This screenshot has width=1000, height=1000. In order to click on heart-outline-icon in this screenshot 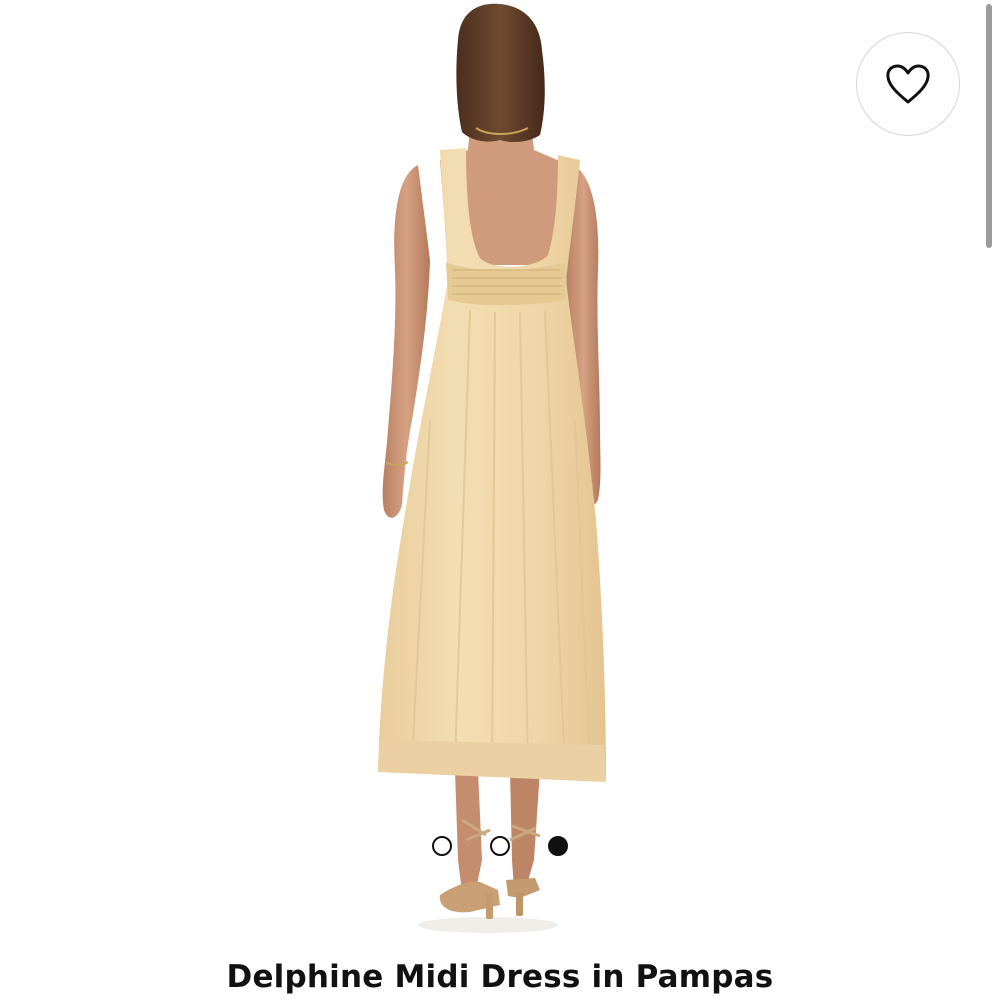, I will do `click(908, 84)`.